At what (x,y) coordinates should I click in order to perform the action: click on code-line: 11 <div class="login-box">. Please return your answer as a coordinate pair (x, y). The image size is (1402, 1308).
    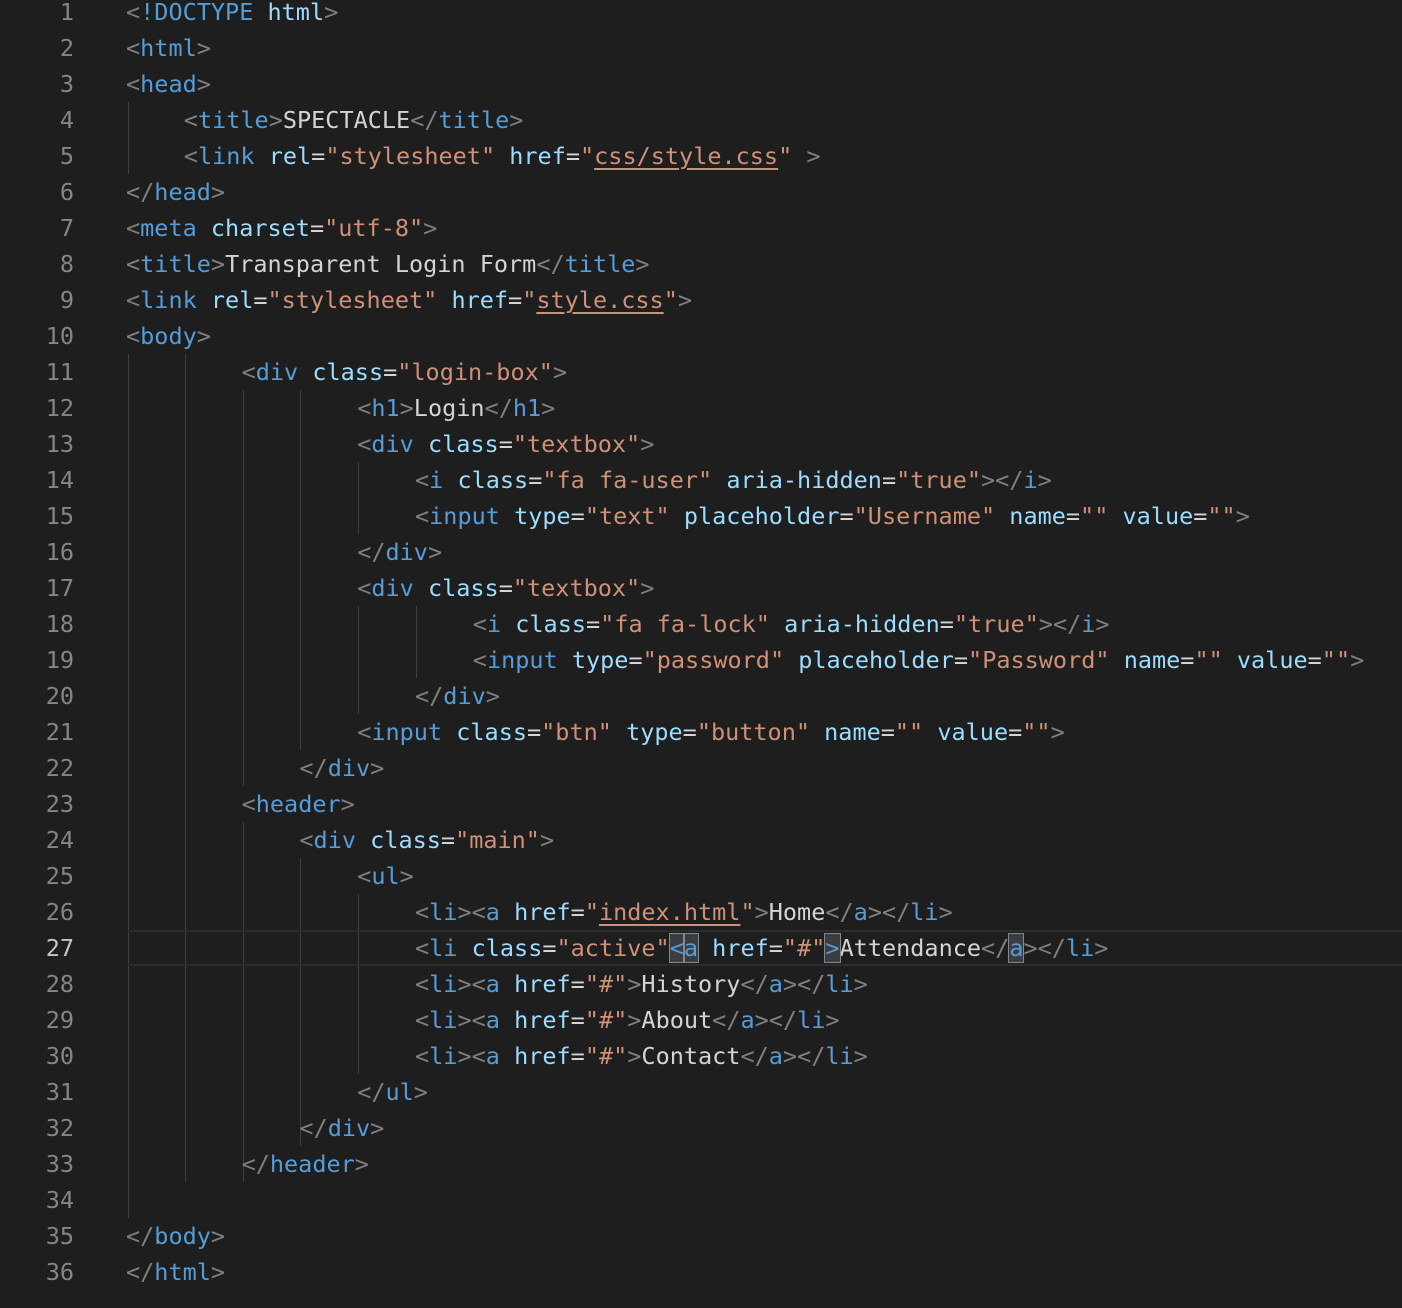
    Looking at the image, I should click on (701, 372).